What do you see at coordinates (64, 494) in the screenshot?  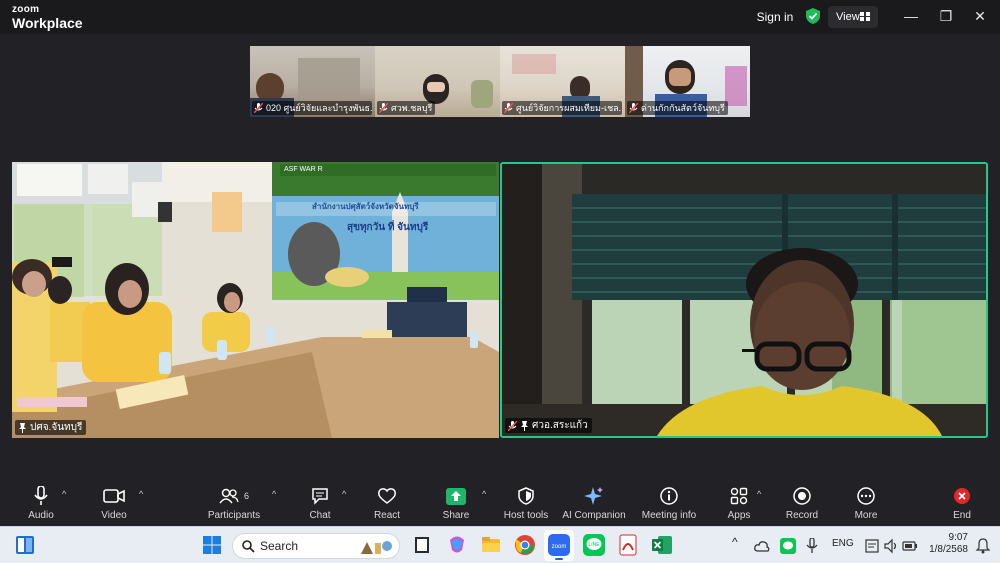 I see `audio-options-caret: ^` at bounding box center [64, 494].